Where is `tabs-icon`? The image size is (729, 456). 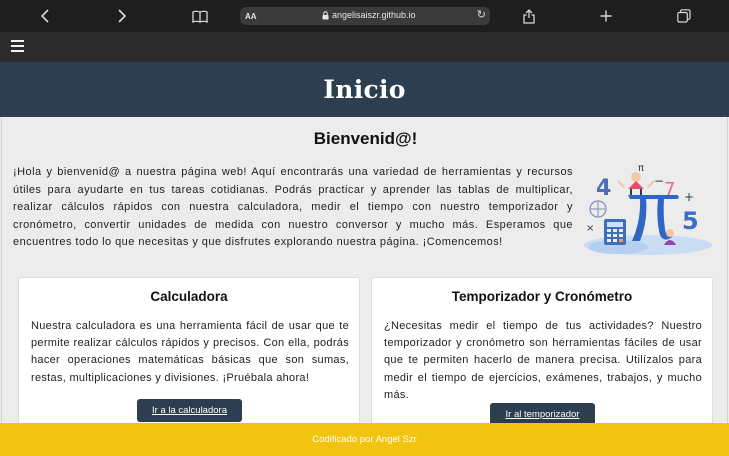 tabs-icon is located at coordinates (684, 16).